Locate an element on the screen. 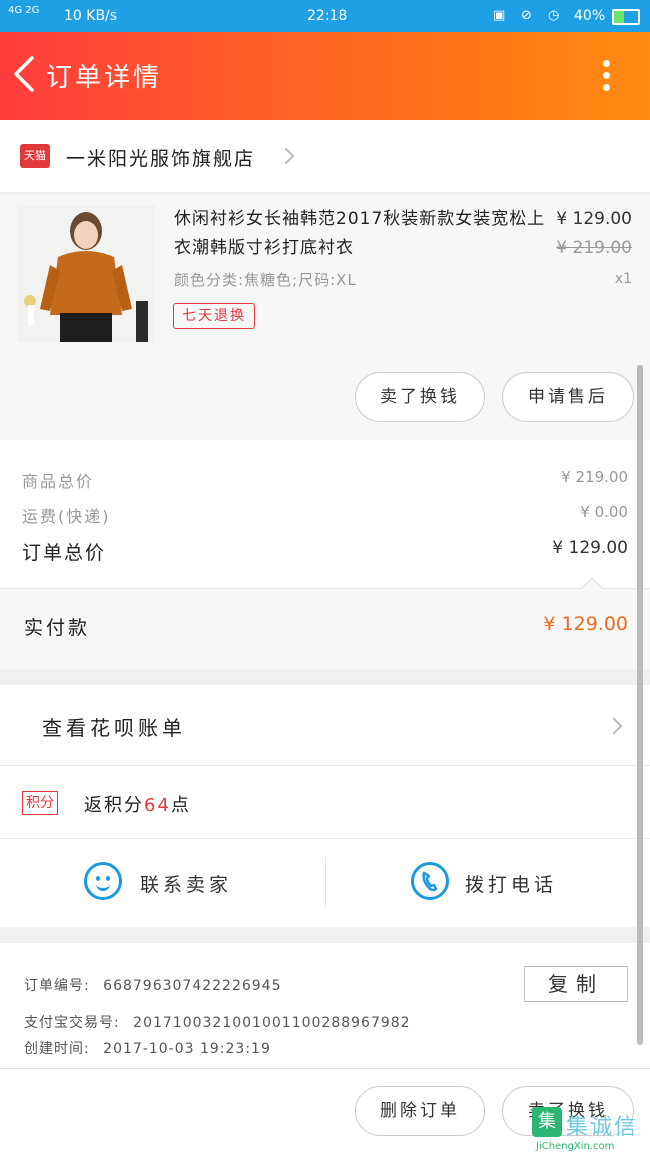 This screenshot has height=1156, width=650. order-number-row: 订单编号: 668796307422226945 is located at coordinates (153, 985).